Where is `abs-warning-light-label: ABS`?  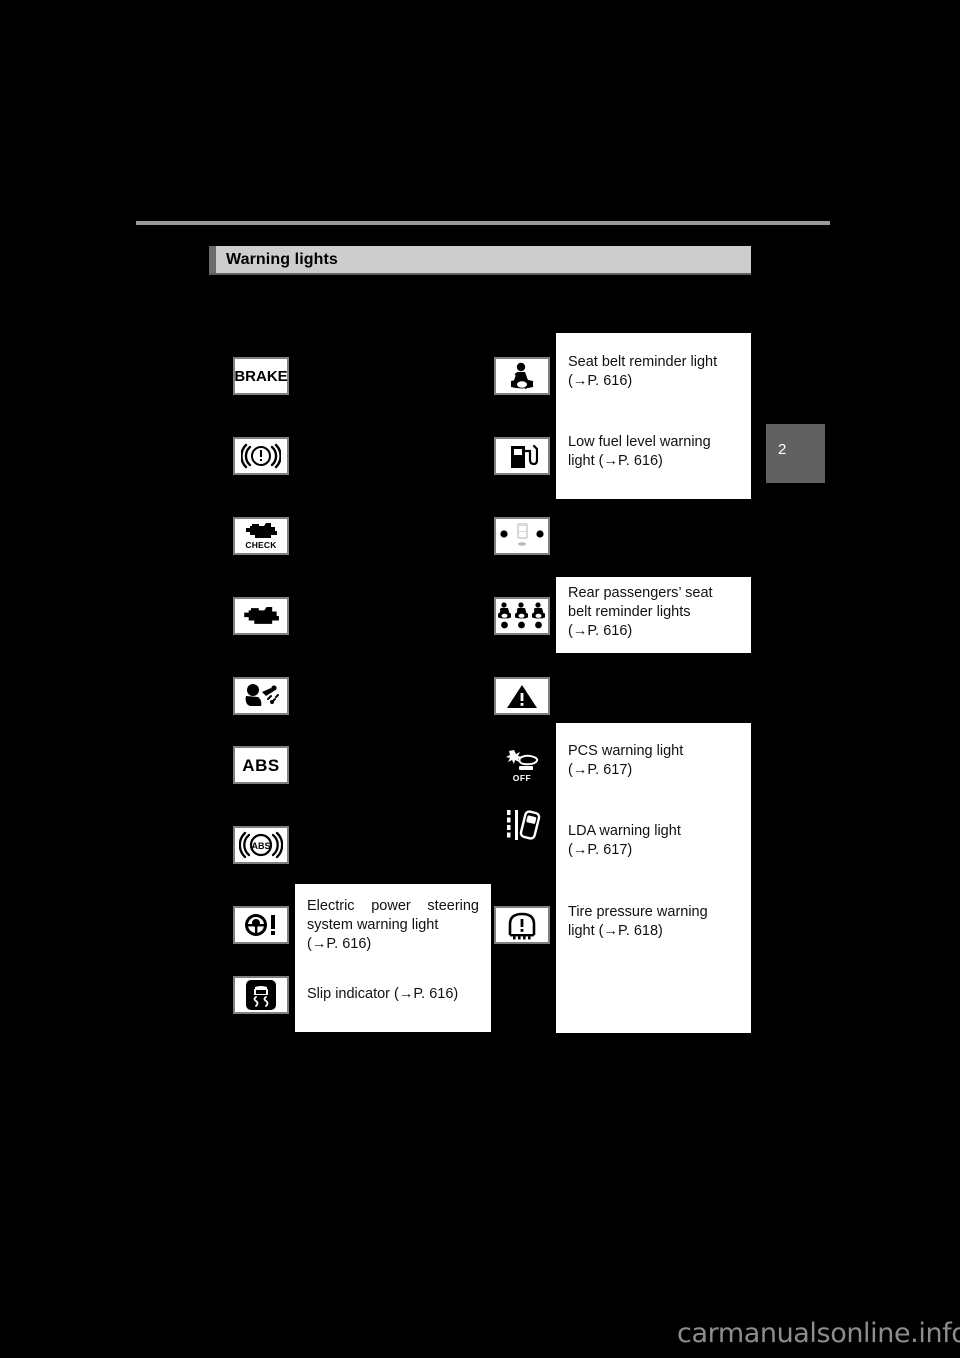 abs-warning-light-label: ABS is located at coordinates (261, 765).